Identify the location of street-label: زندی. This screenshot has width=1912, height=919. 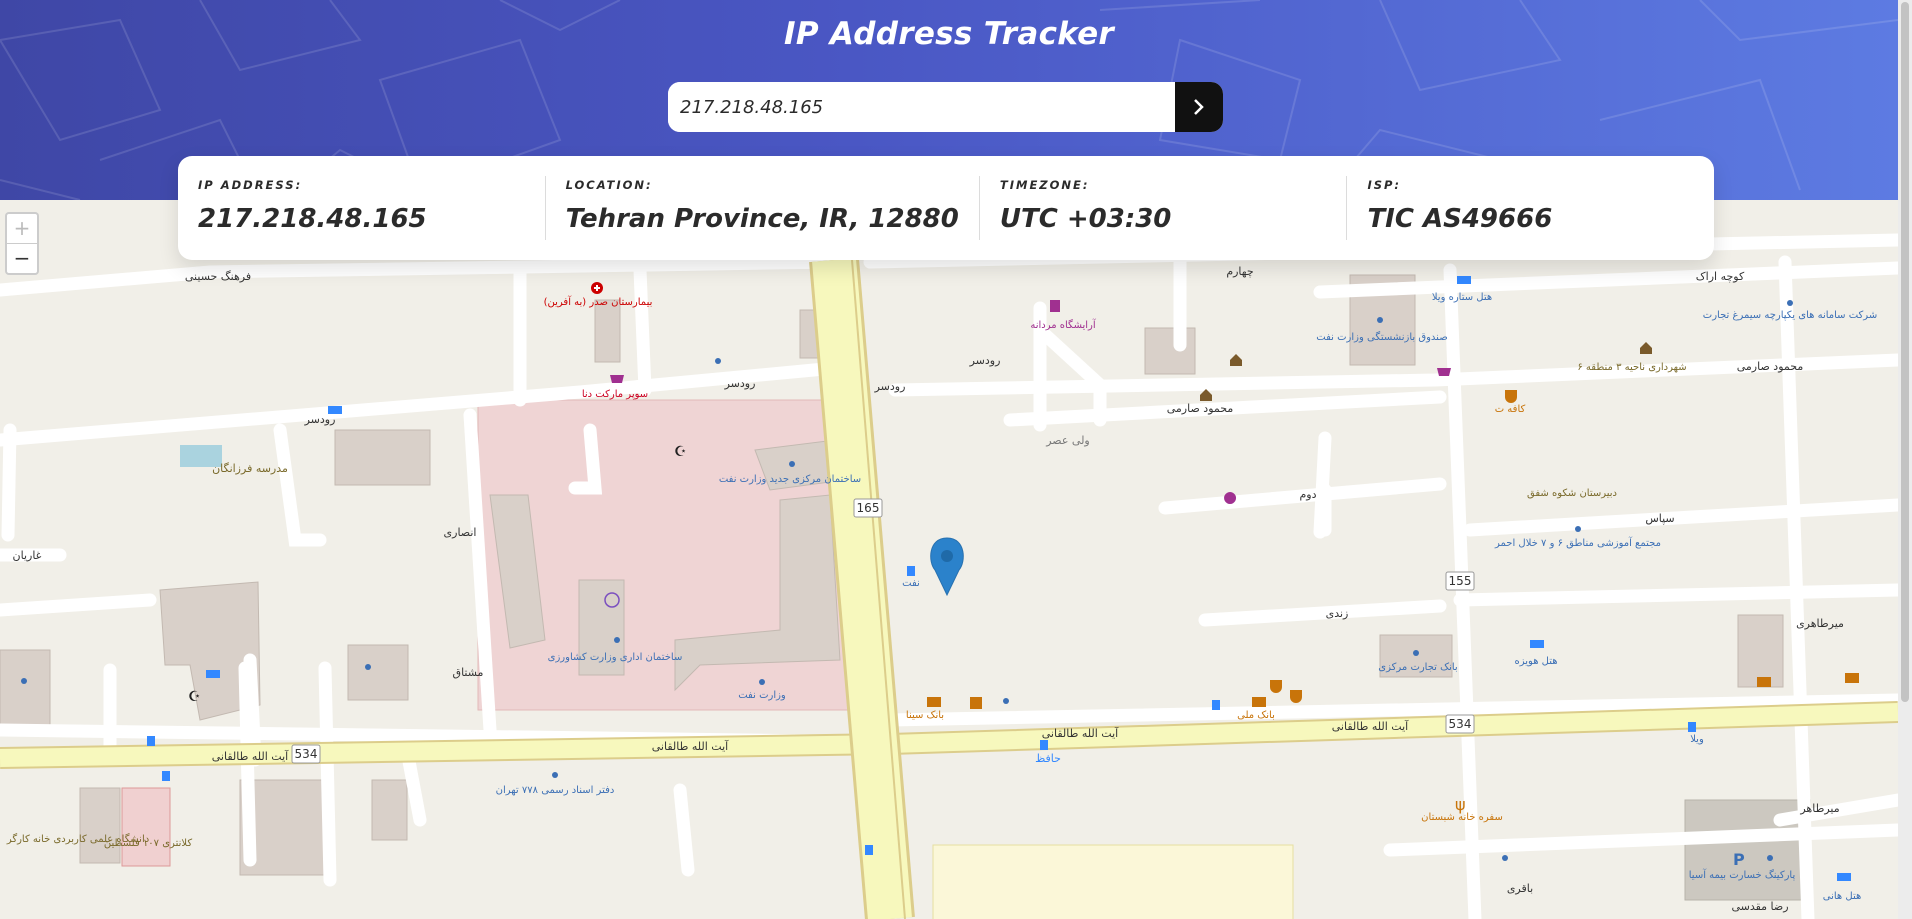
(1337, 613).